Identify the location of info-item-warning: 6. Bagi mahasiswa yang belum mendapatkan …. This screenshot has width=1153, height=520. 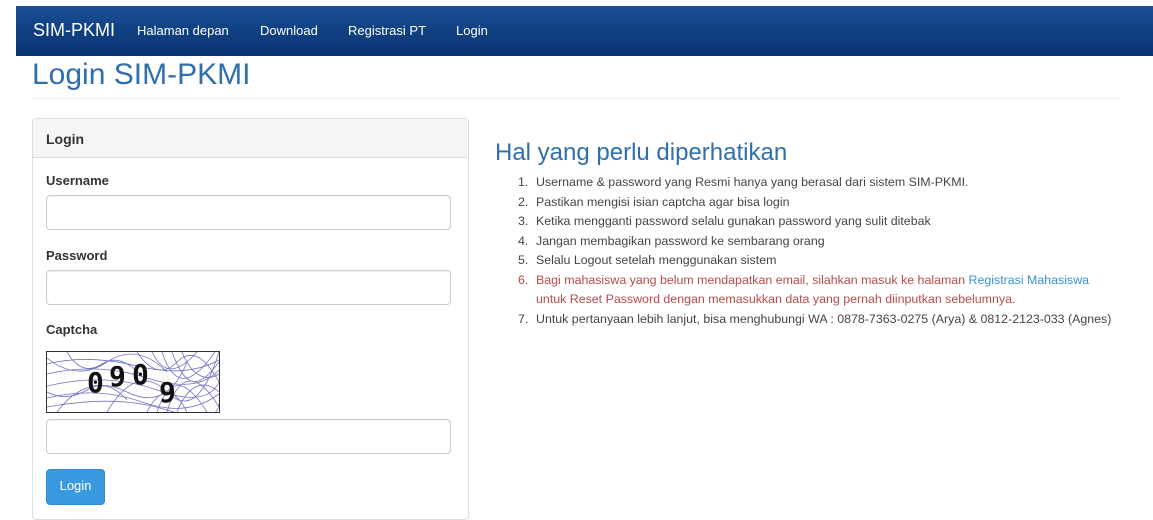
(804, 289).